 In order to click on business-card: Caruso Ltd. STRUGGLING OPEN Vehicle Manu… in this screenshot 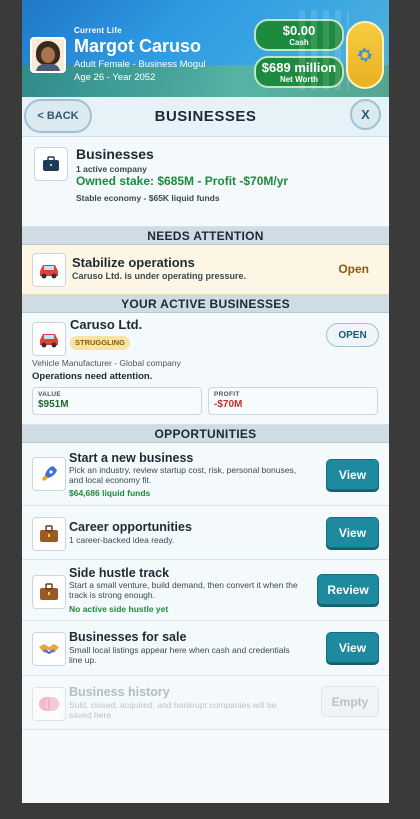, I will do `click(205, 369)`.